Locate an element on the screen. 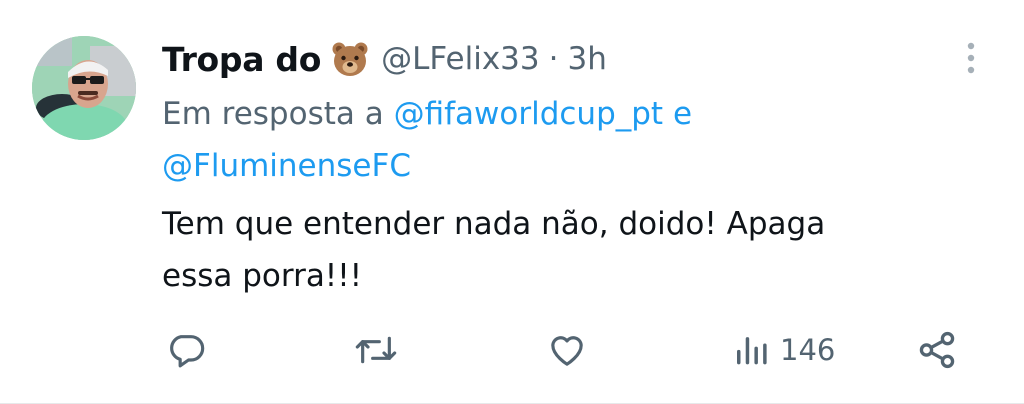 The height and width of the screenshot is (404, 1024). reply-icon is located at coordinates (186, 350).